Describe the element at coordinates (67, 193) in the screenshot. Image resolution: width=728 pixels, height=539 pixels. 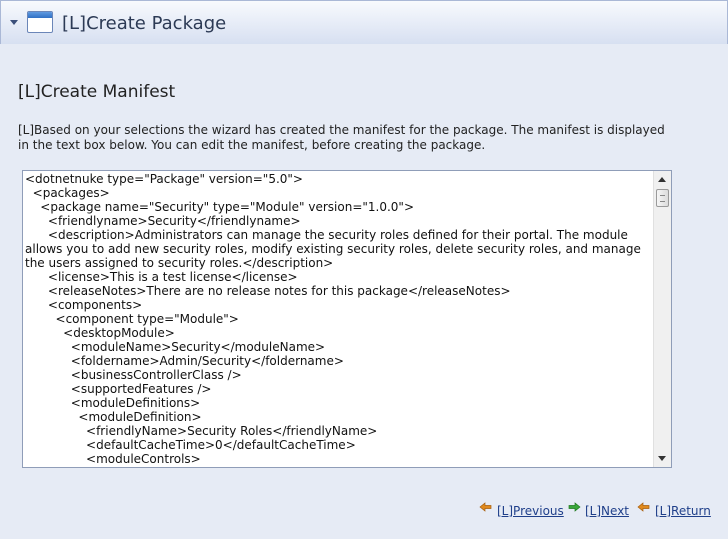
I see `manifest-line: <packages>` at that location.